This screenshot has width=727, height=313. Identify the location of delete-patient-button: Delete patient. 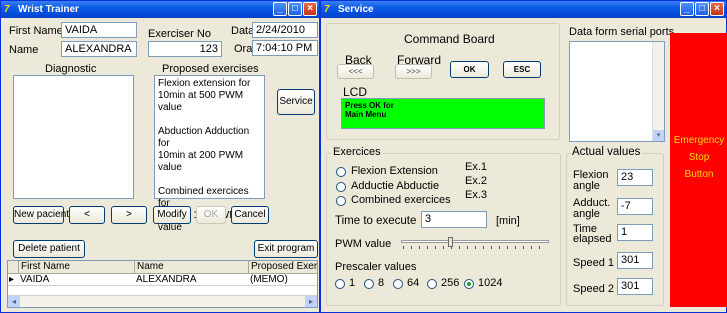
(49, 249).